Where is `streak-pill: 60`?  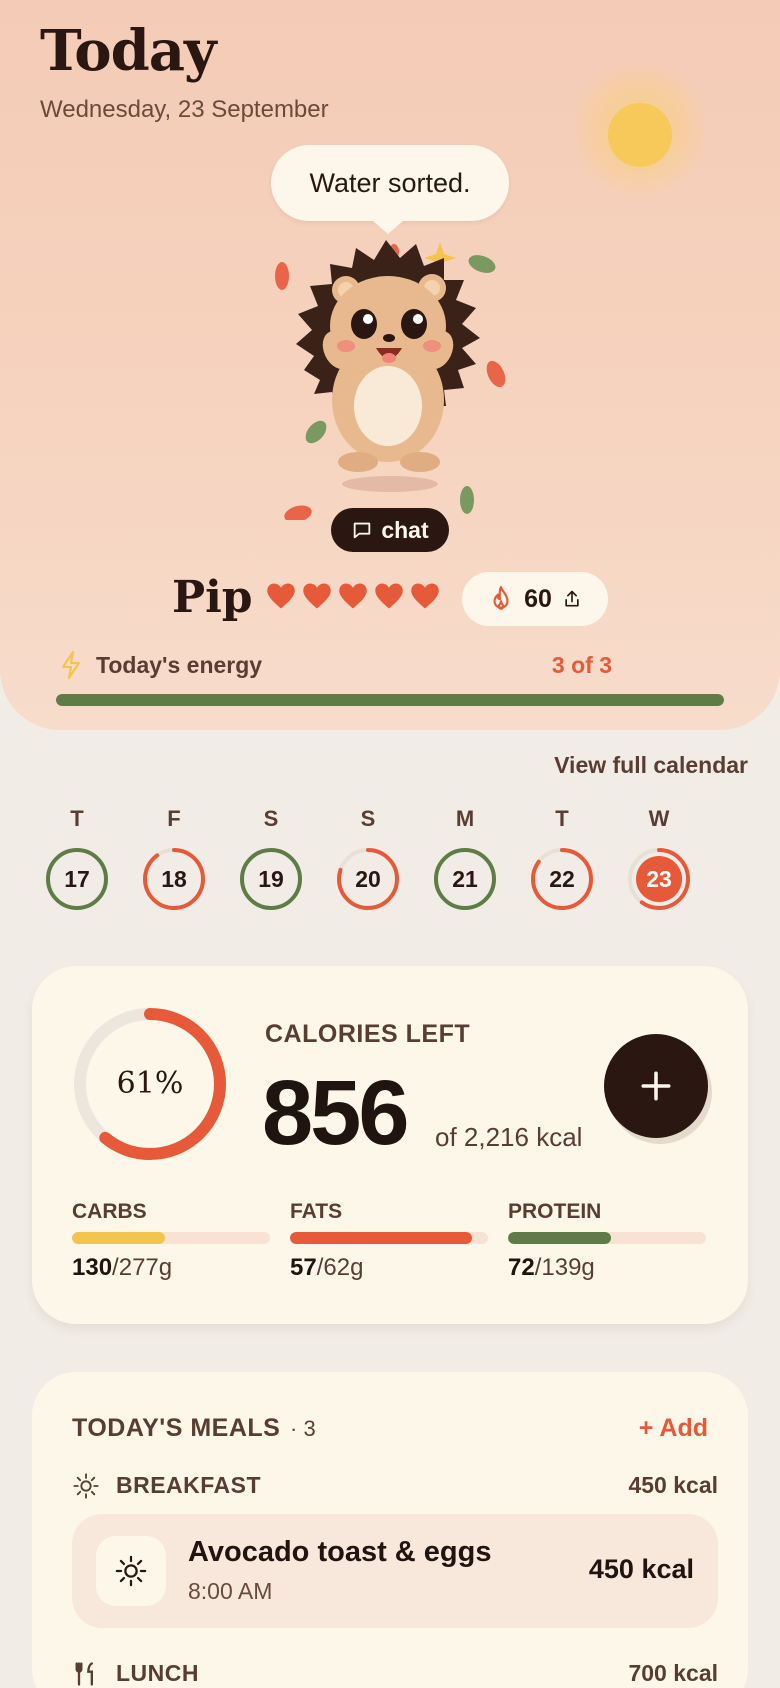
streak-pill: 60 is located at coordinates (535, 599).